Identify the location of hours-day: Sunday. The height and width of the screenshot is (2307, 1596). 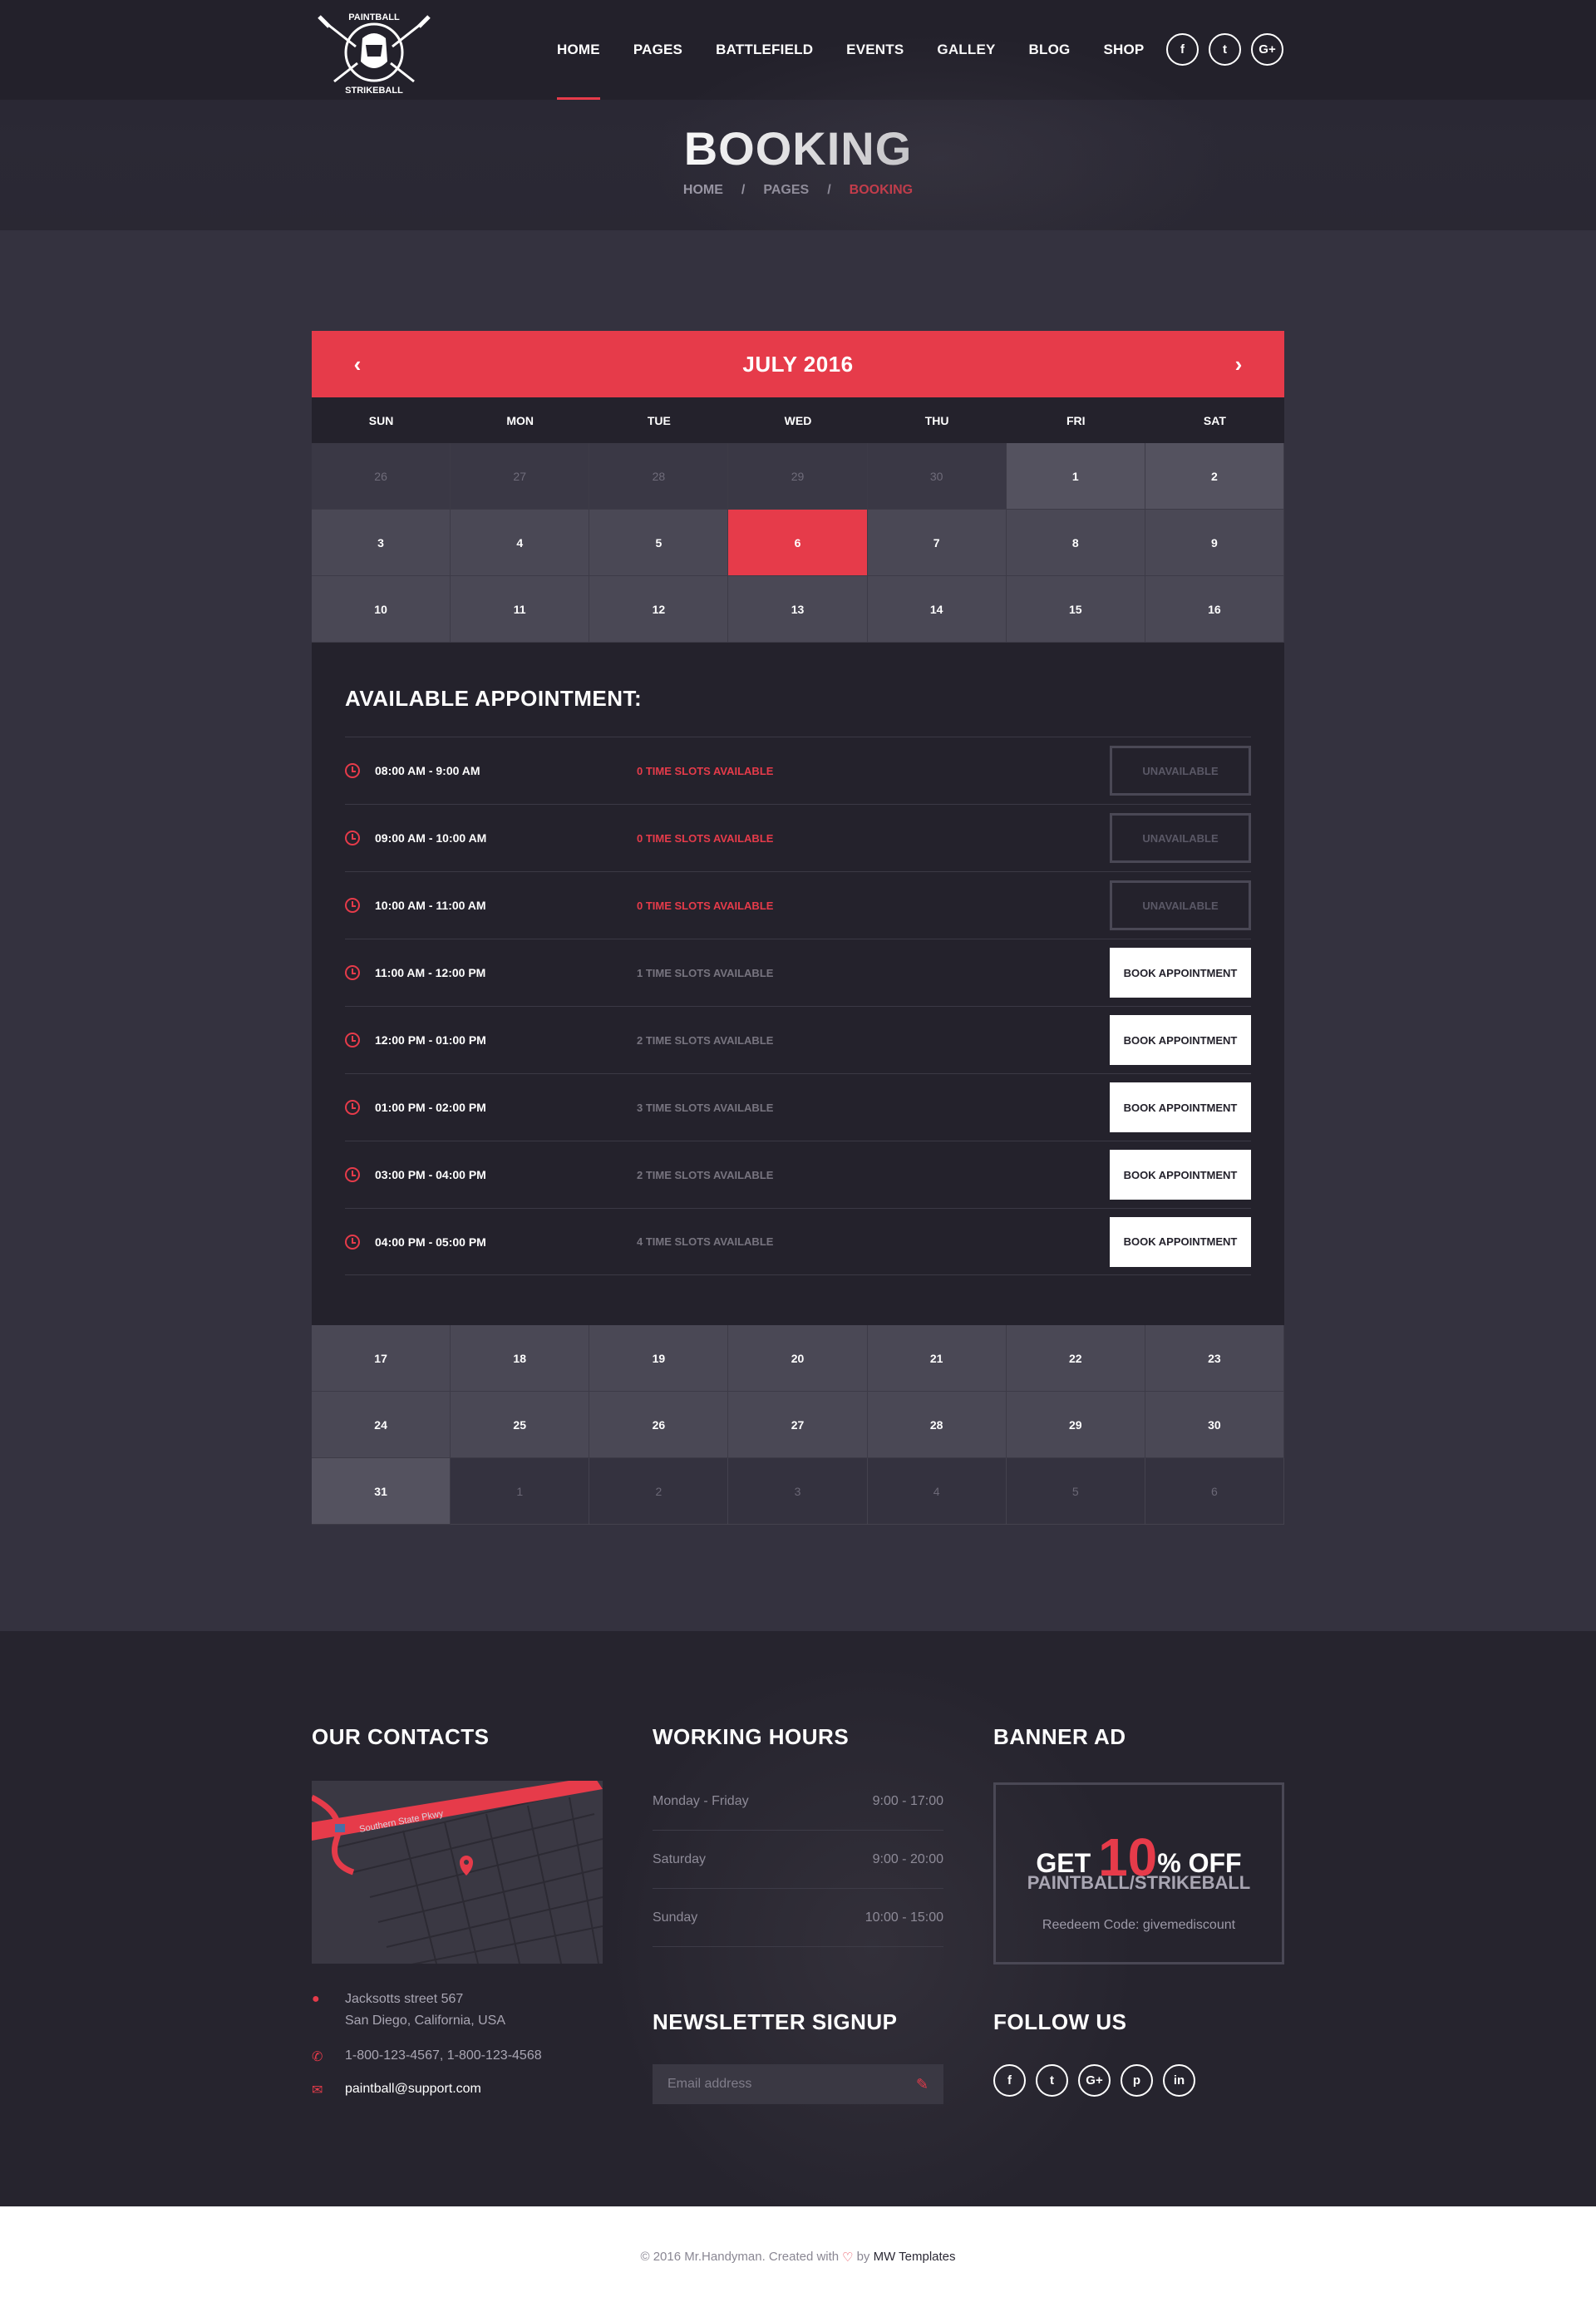
(675, 1917).